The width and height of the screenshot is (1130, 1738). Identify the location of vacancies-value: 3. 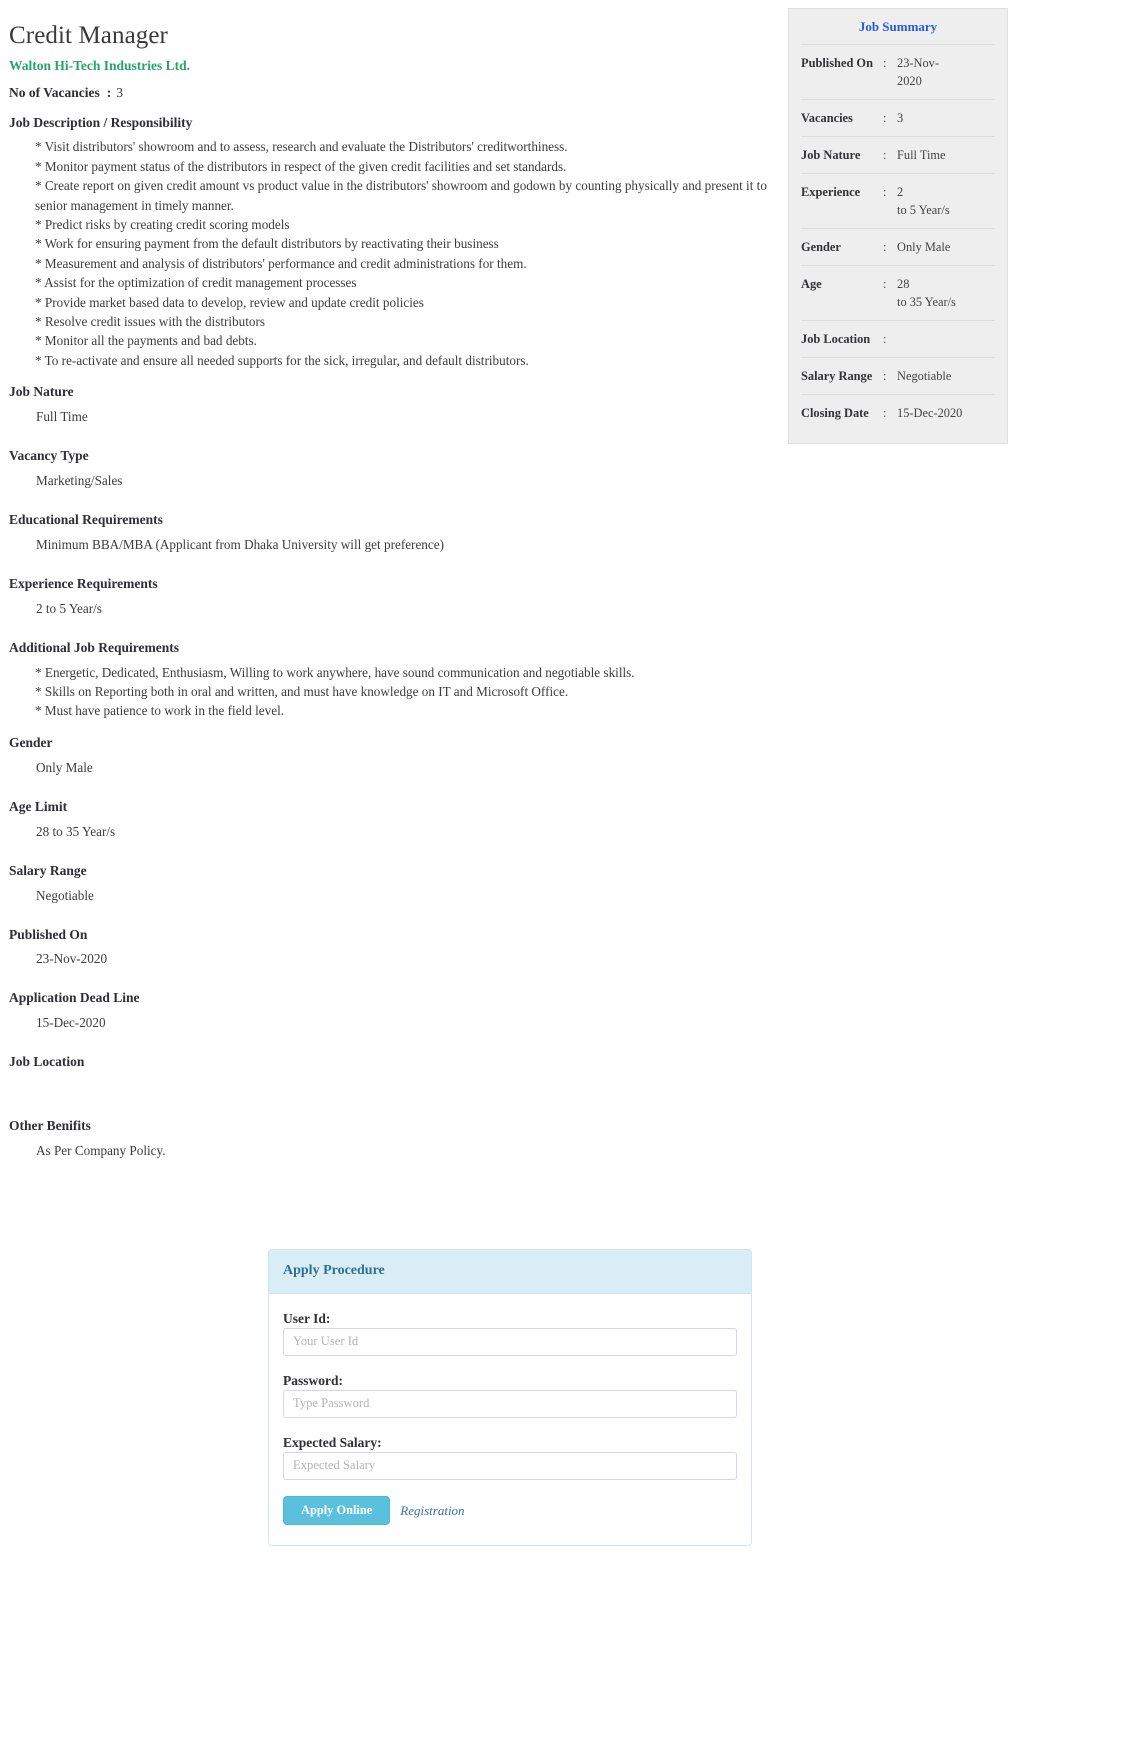
(119, 93).